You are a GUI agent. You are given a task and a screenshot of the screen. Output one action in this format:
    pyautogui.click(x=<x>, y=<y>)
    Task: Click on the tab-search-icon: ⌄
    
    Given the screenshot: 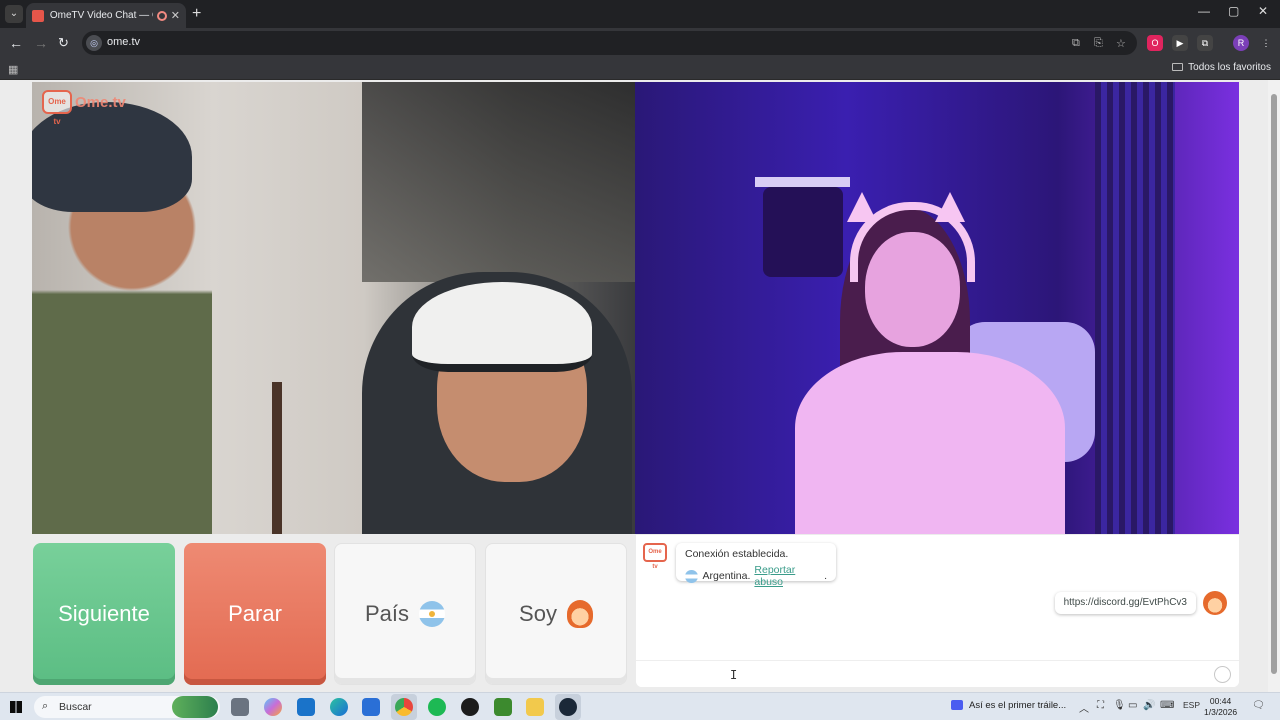 What is the action you would take?
    pyautogui.click(x=14, y=14)
    